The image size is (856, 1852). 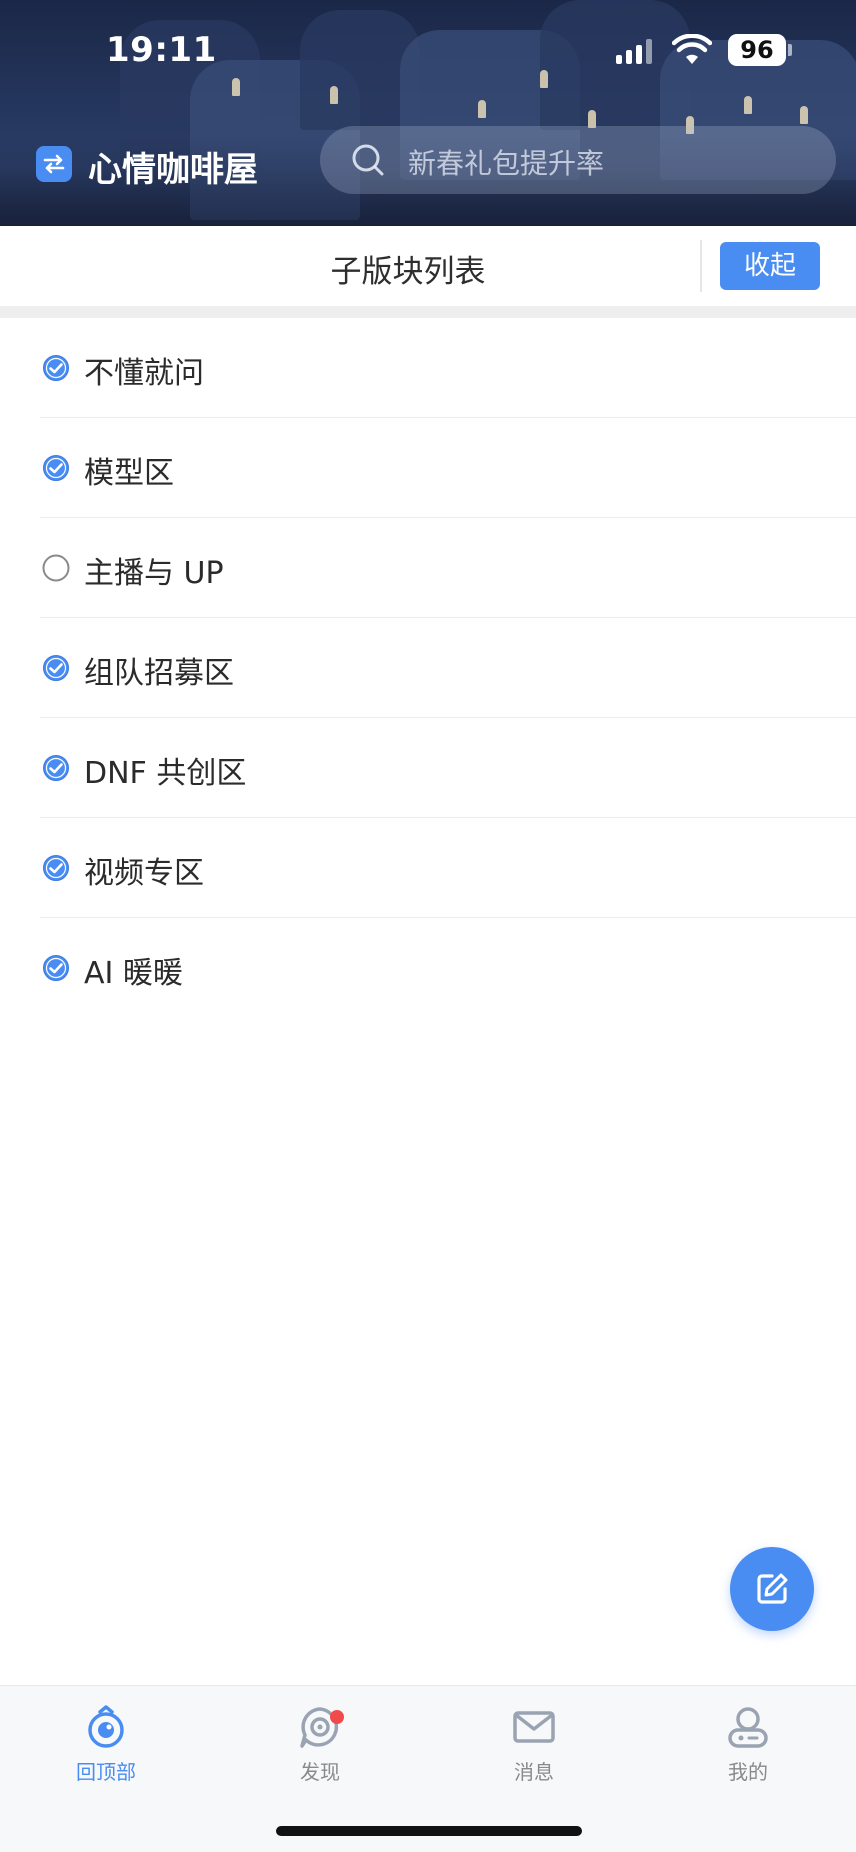 What do you see at coordinates (760, 50) in the screenshot?
I see `battery-indicator: 96` at bounding box center [760, 50].